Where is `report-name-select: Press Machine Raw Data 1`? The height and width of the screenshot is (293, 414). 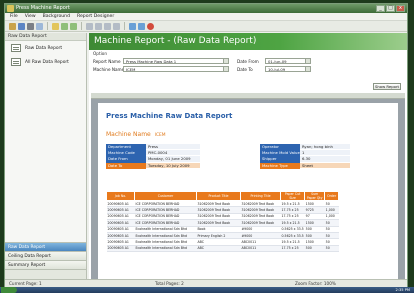 report-name-select: Press Machine Raw Data 1 is located at coordinates (176, 61).